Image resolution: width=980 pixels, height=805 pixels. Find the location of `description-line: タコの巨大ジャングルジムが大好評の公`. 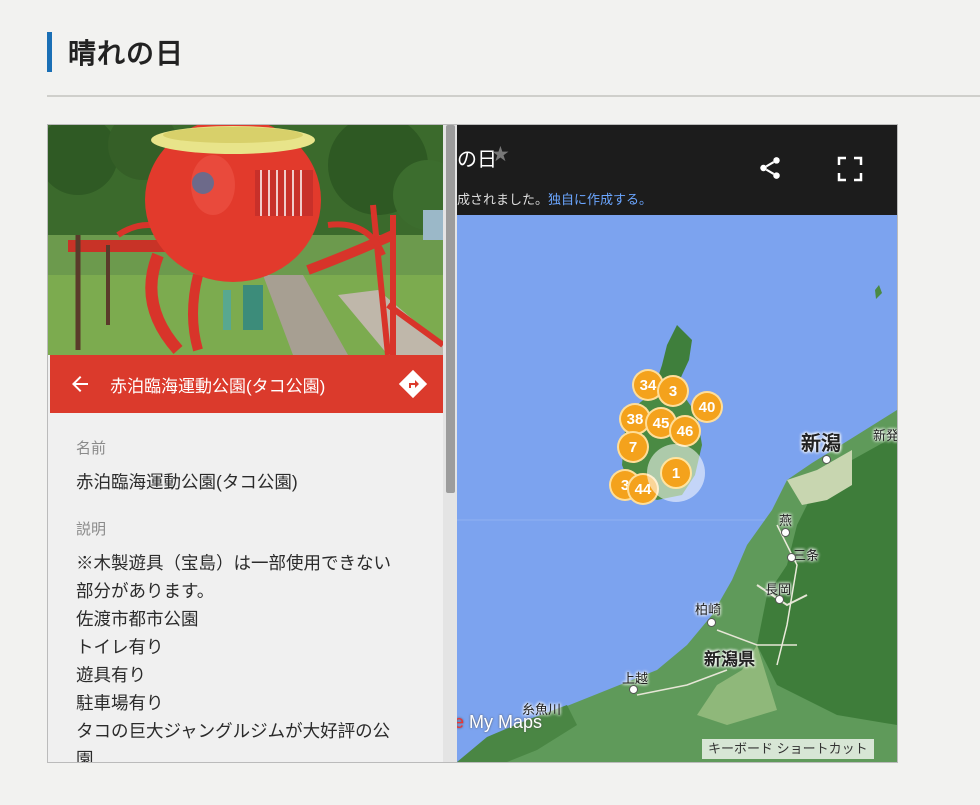

description-line: タコの巨大ジャングルジムが大好評の公 is located at coordinates (233, 731).